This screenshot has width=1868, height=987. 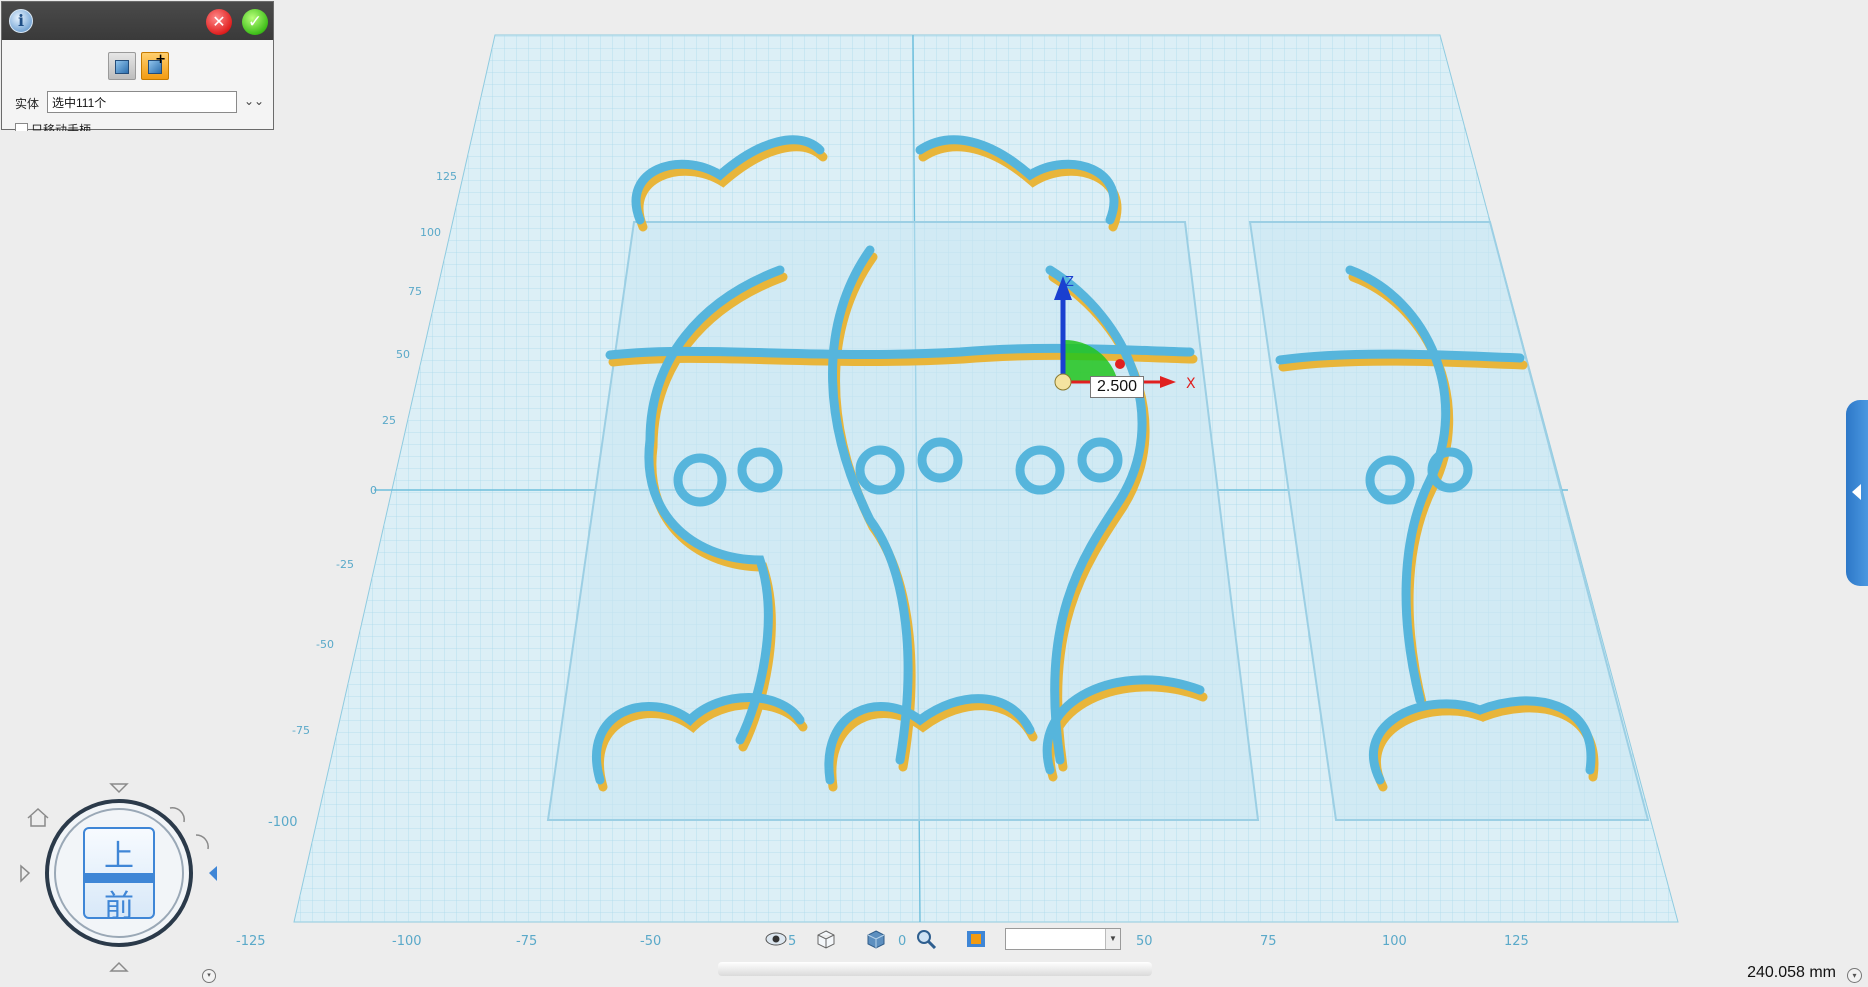 What do you see at coordinates (119, 788) in the screenshot?
I see `view-down-arrow-icon` at bounding box center [119, 788].